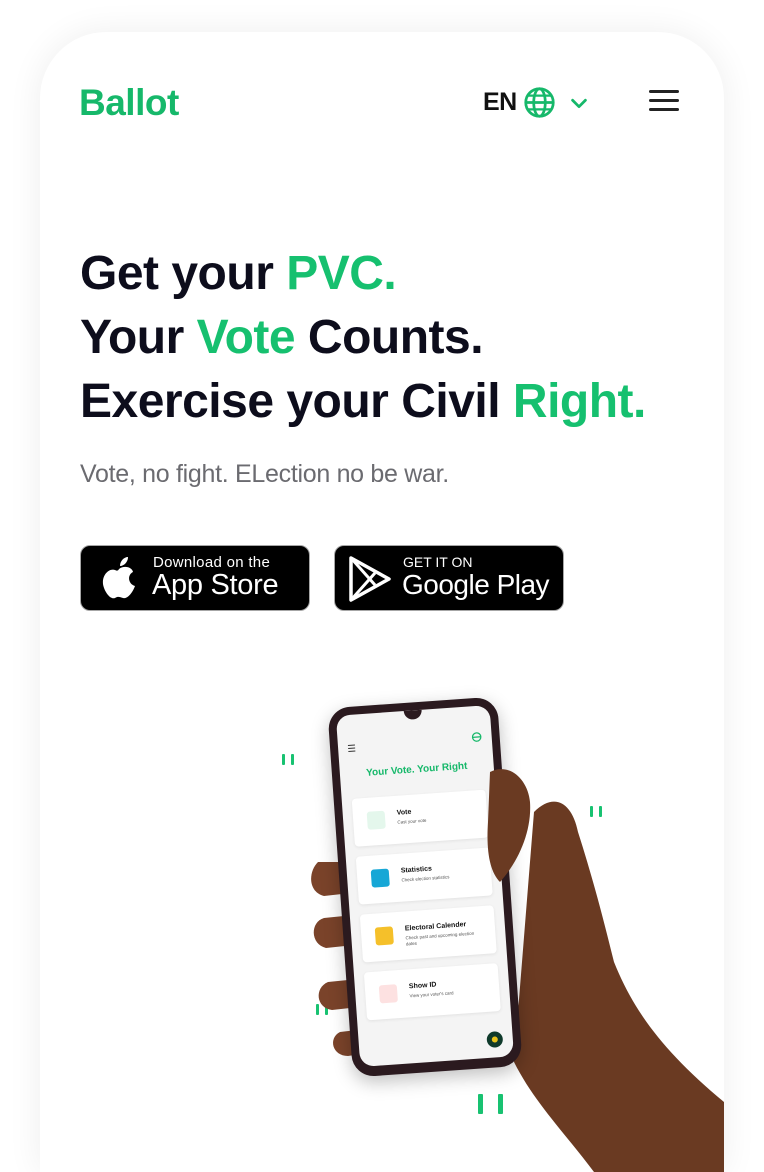  I want to click on language-selector: EN, so click(536, 102).